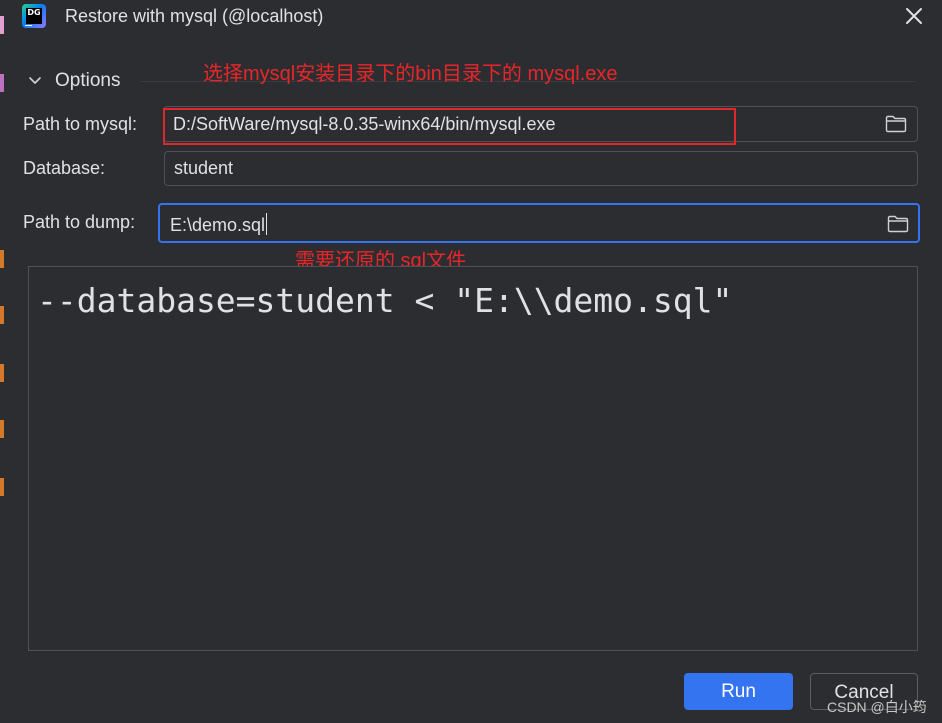 The width and height of the screenshot is (942, 723). I want to click on options-toggle, so click(35, 81).